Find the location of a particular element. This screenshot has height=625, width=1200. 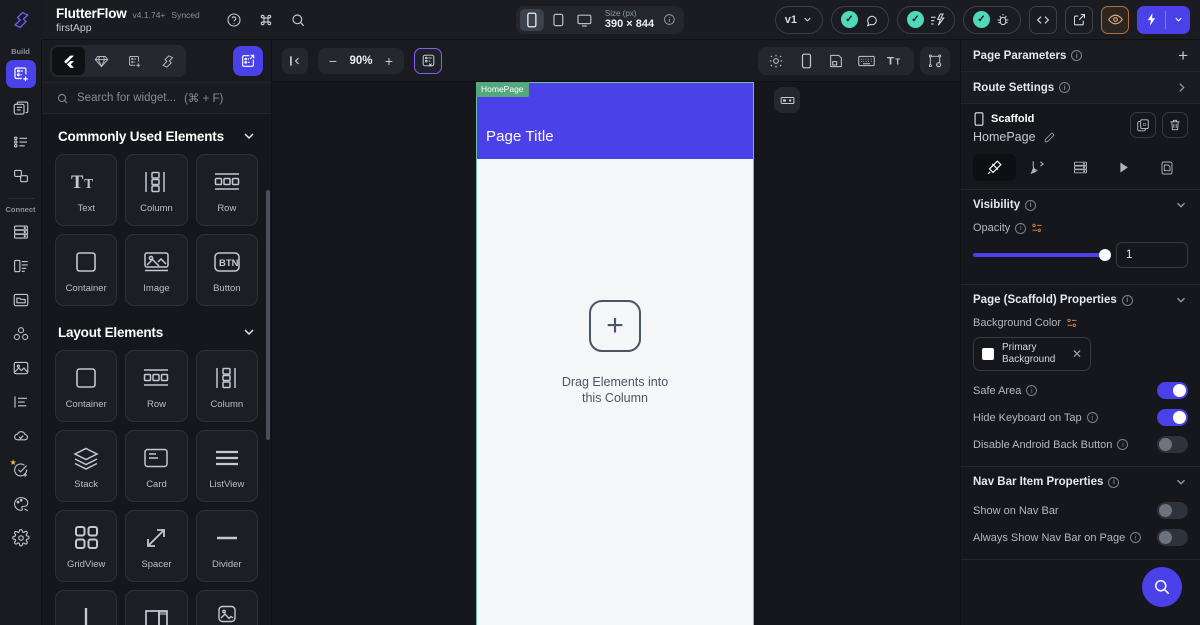

help-icon is located at coordinates (234, 20).